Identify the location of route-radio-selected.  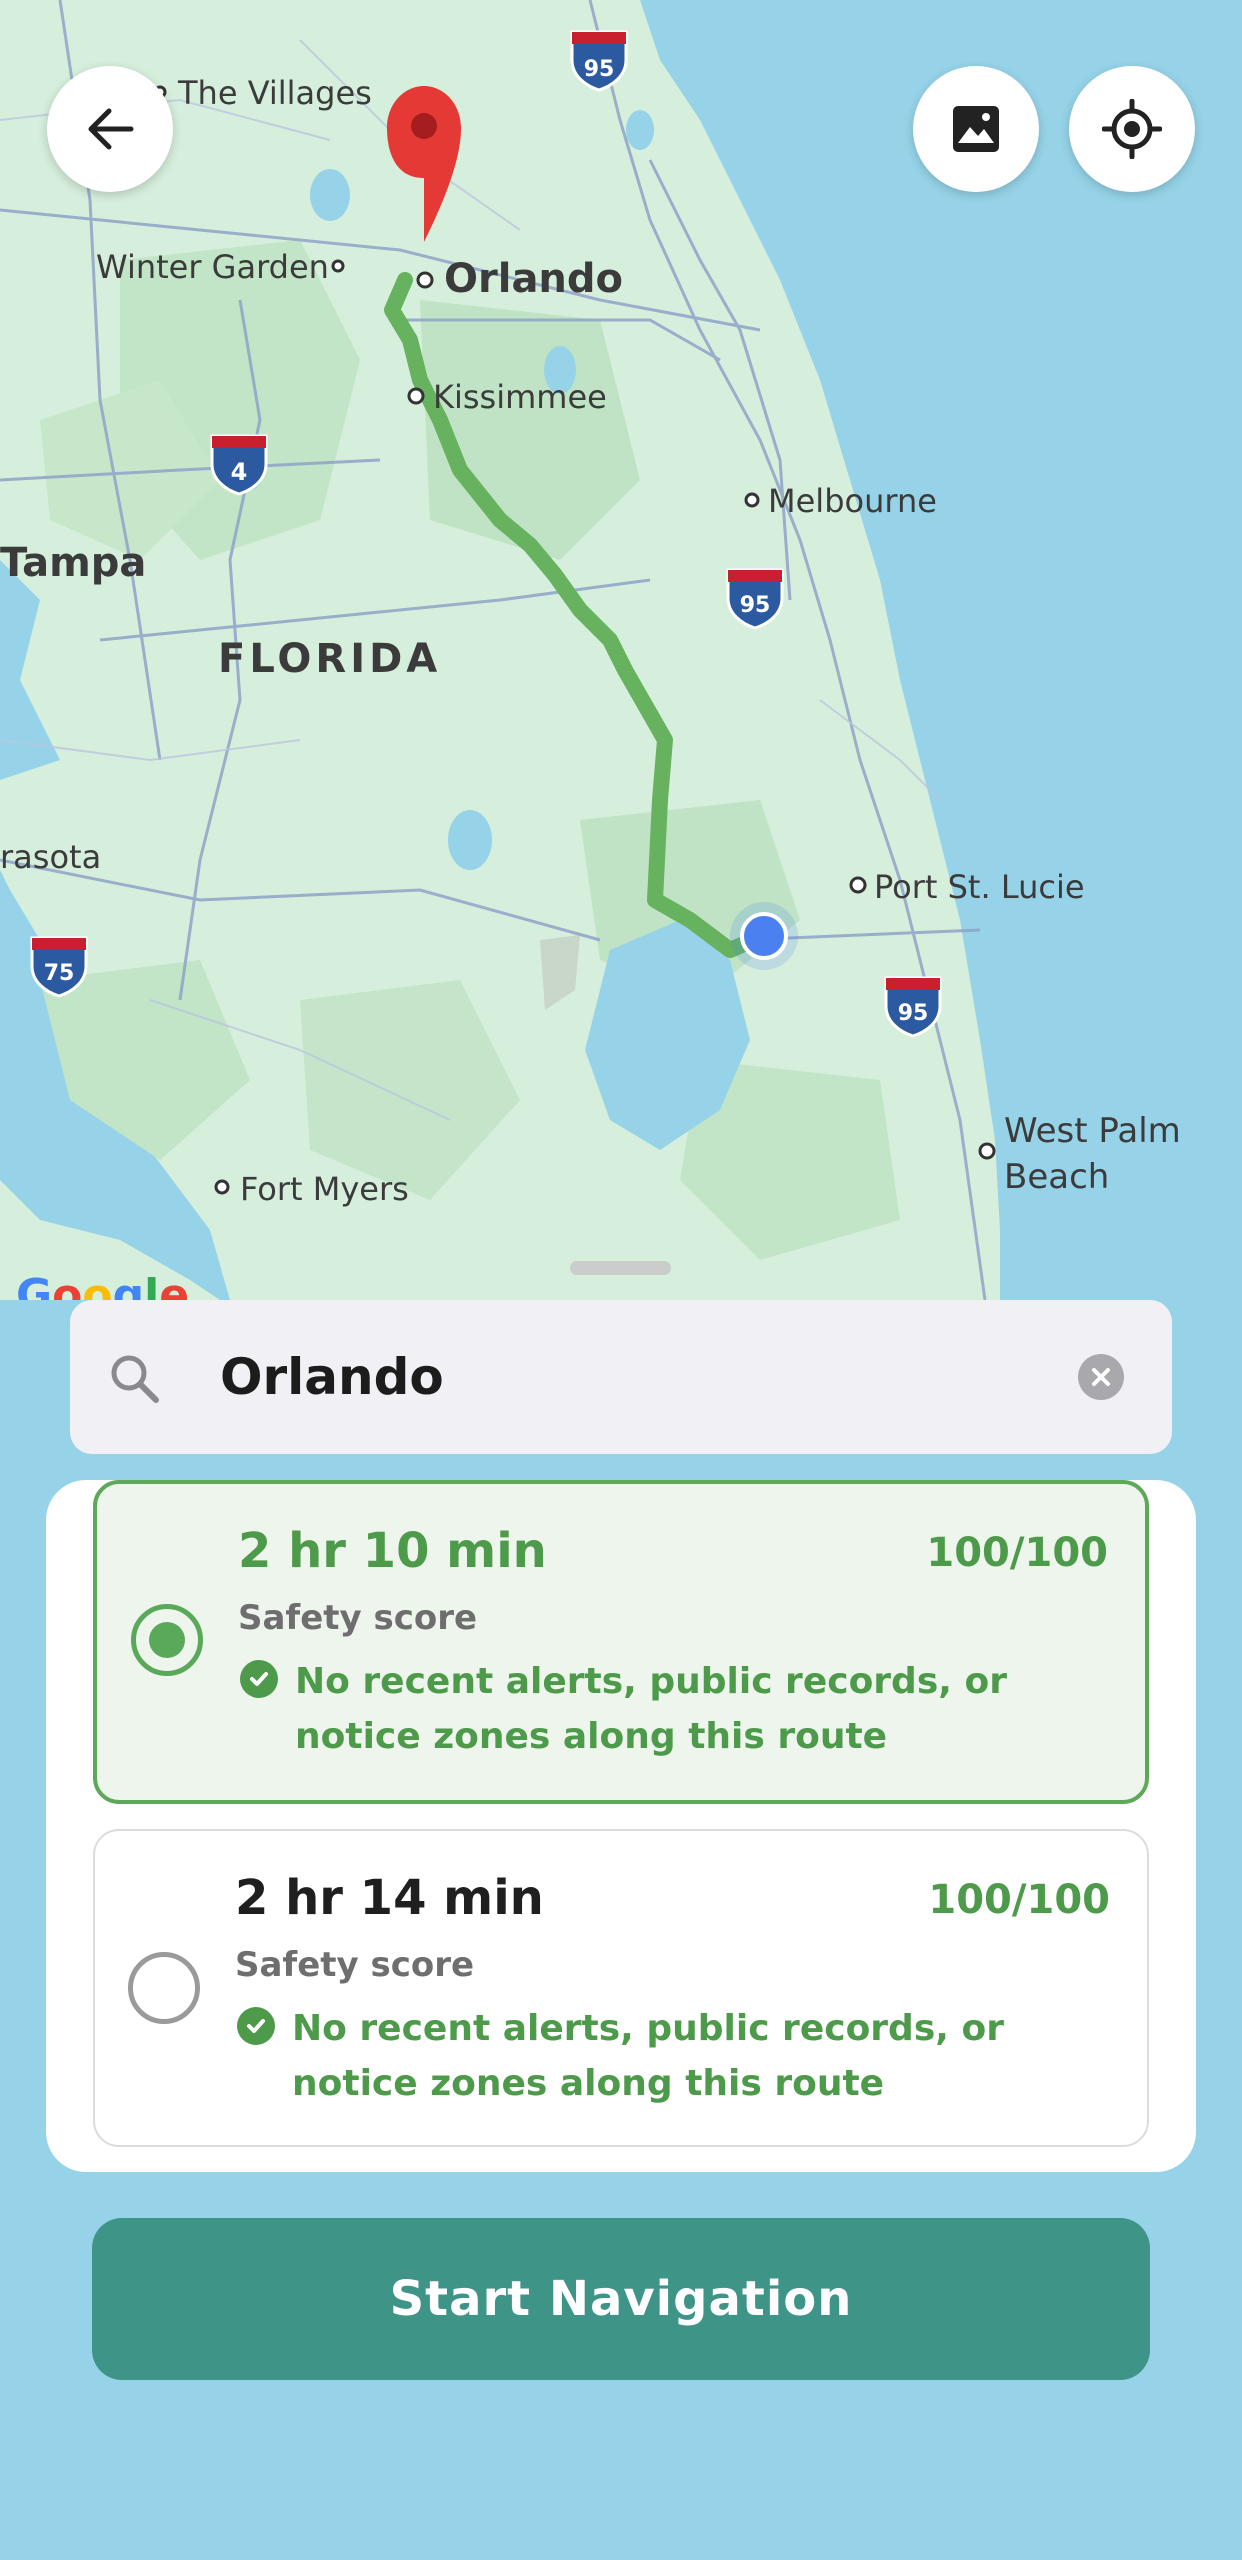
(167, 1640).